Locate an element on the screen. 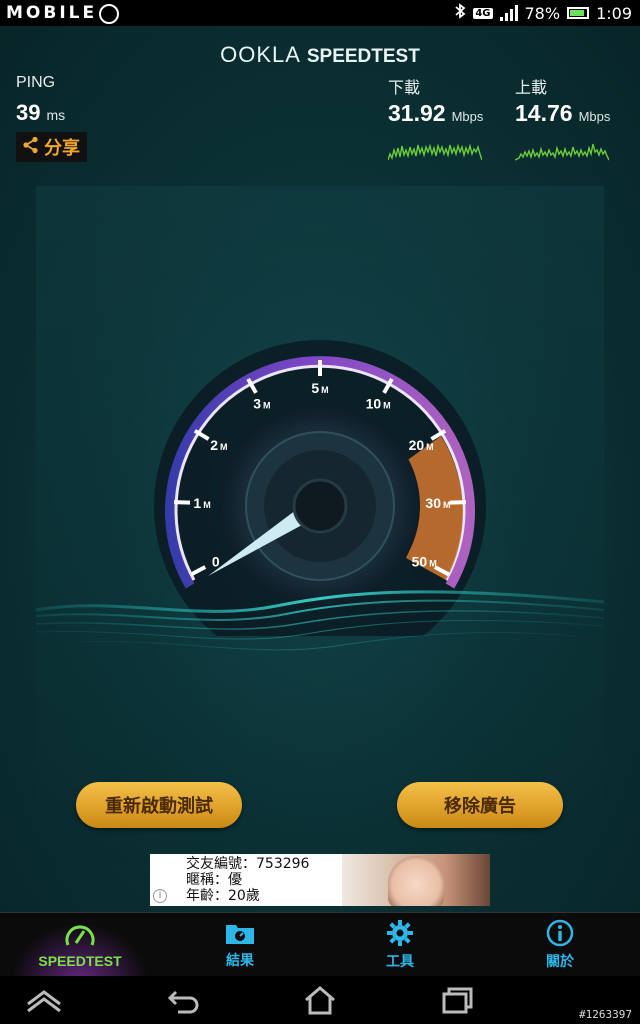 The width and height of the screenshot is (640, 1024). restart-test-button: 重新啟動測試 is located at coordinates (159, 805).